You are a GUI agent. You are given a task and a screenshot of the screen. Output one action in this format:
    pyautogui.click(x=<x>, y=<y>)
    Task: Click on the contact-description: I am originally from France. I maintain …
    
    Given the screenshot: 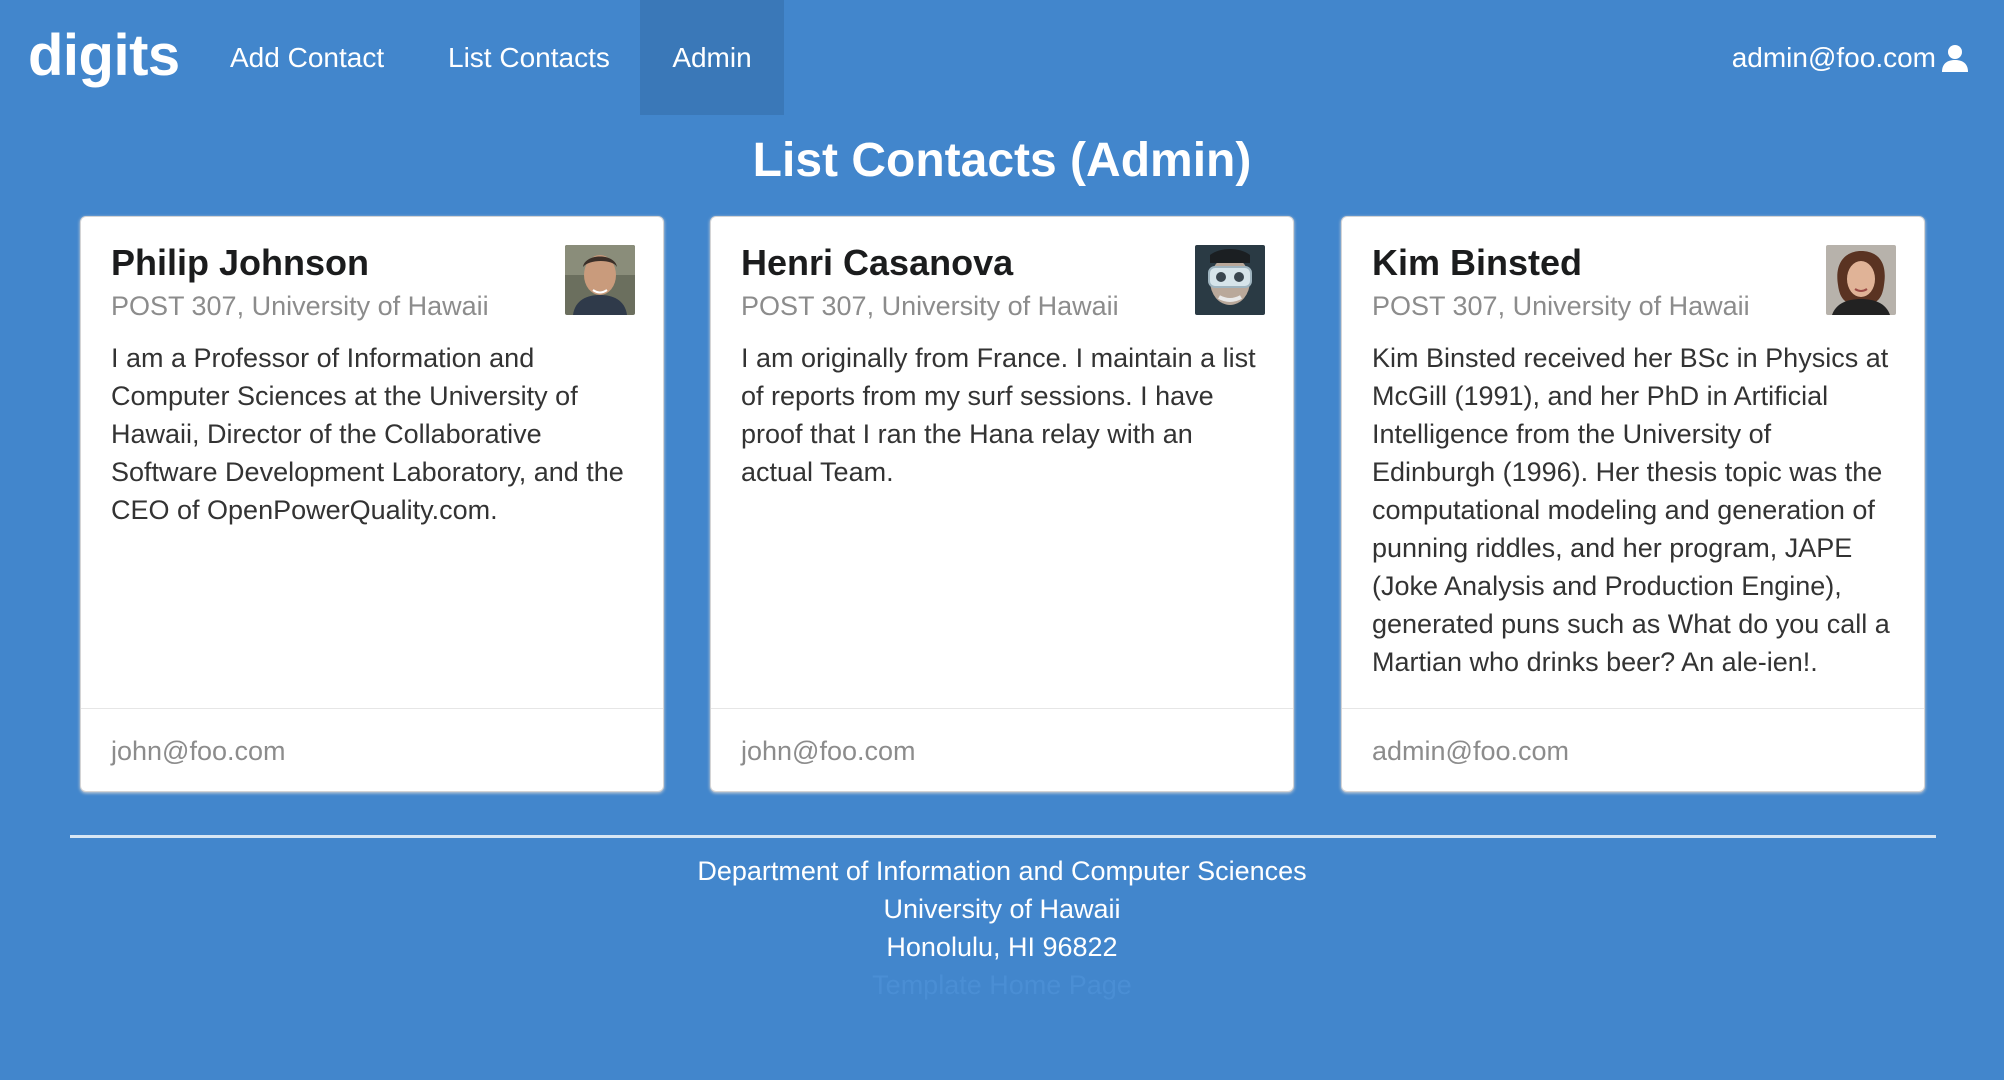 What is the action you would take?
    pyautogui.click(x=998, y=415)
    